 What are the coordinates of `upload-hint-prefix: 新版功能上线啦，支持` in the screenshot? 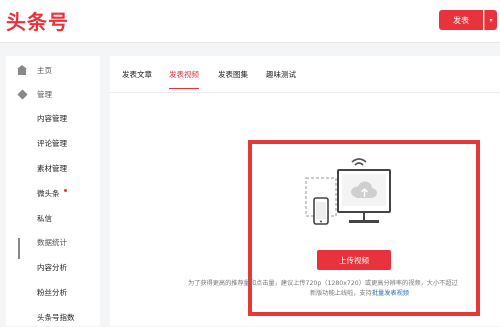 It's located at (341, 293).